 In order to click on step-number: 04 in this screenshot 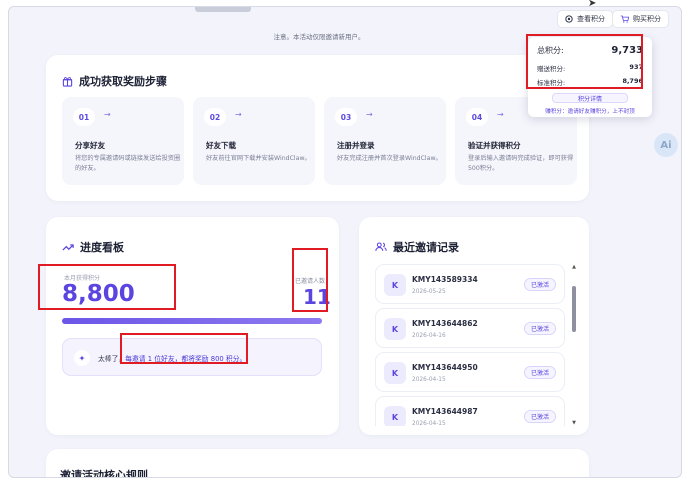, I will do `click(477, 117)`.